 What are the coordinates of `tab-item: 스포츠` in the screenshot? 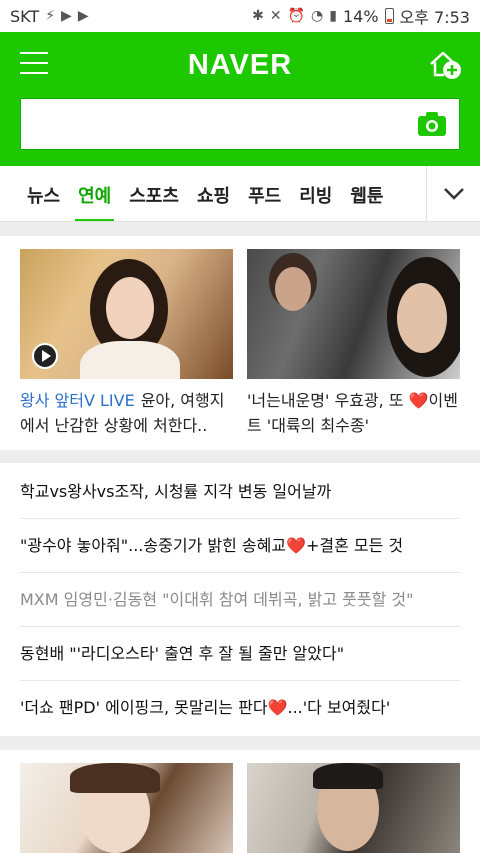 It's located at (154, 193).